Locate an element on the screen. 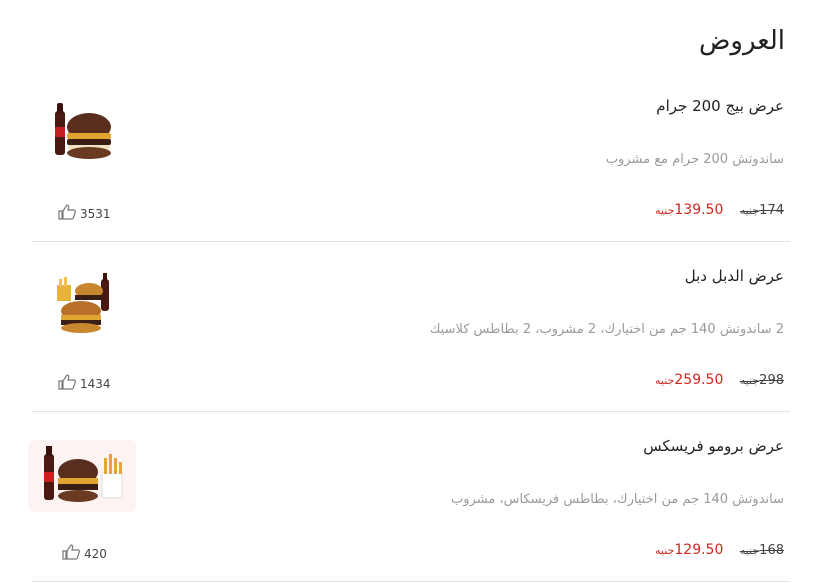 Image resolution: width=815 pixels, height=585 pixels. likes-count: 420 is located at coordinates (84, 553).